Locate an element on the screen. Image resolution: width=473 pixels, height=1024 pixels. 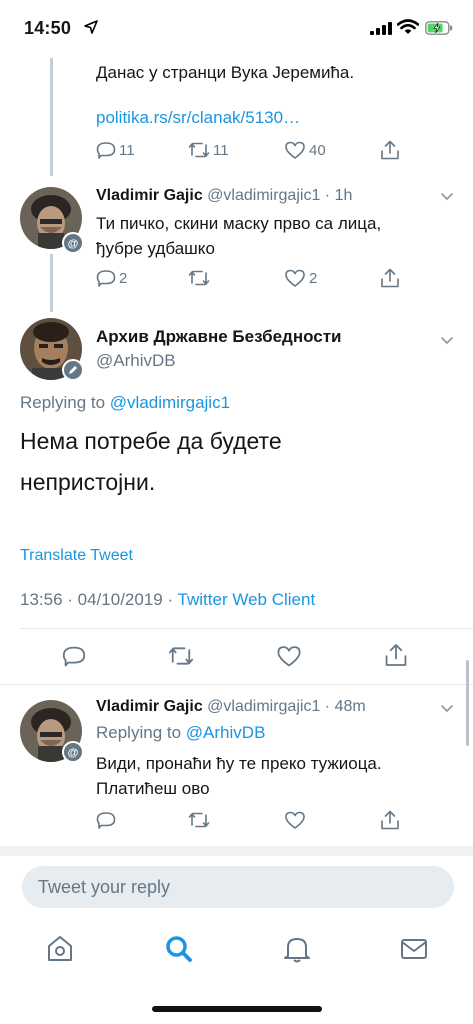
tweet-time: · 48m is located at coordinates (345, 706).